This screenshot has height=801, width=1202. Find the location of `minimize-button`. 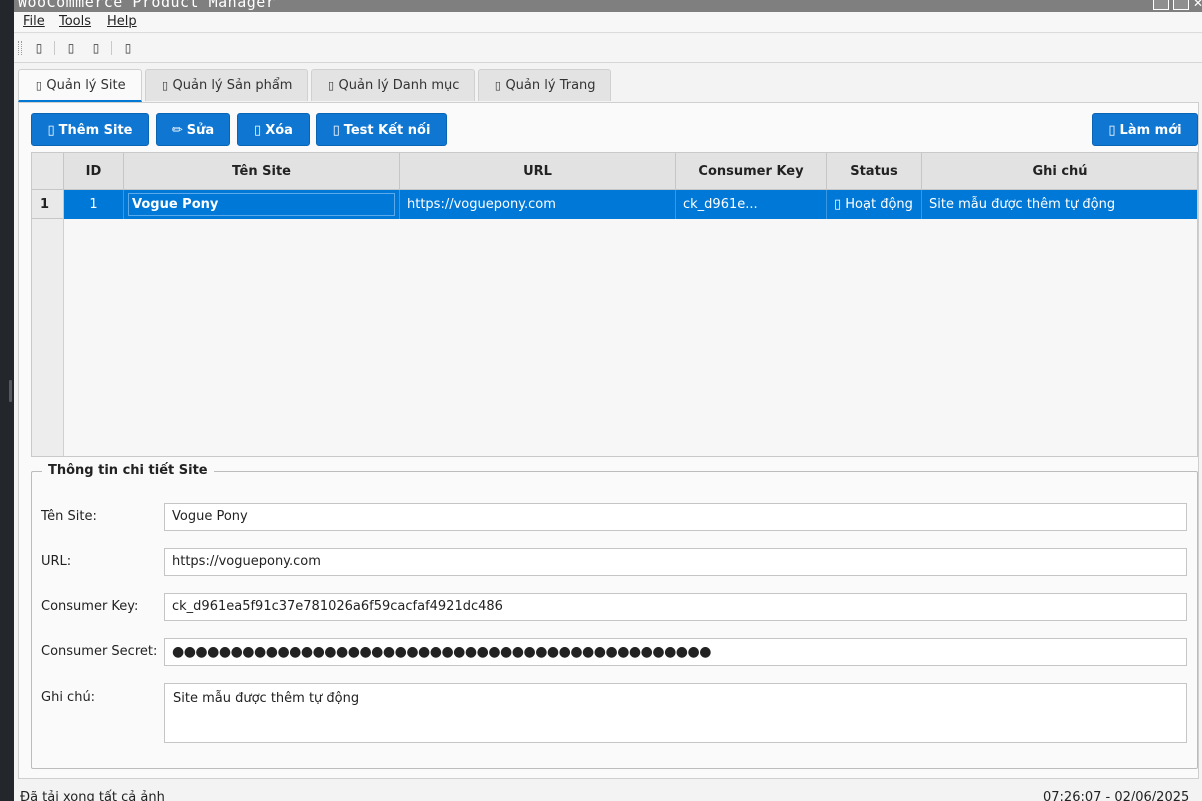

minimize-button is located at coordinates (1161, 5).